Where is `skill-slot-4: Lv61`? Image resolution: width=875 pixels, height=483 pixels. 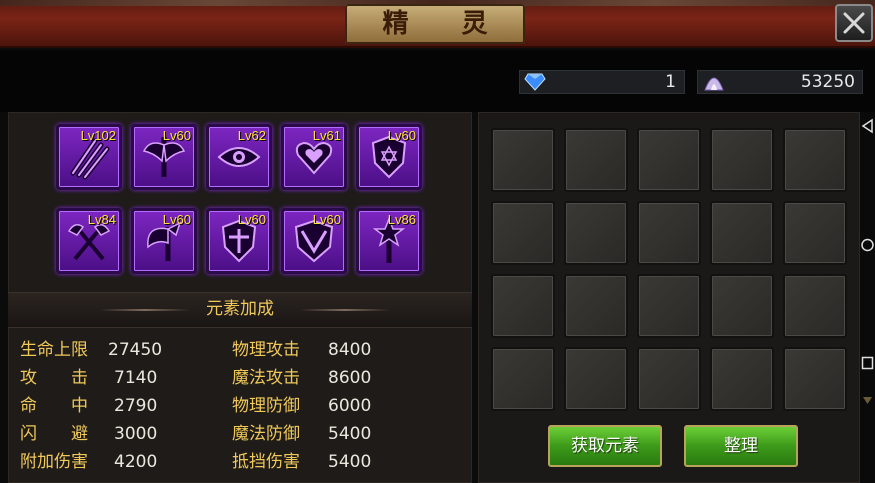
skill-slot-4: Lv61 is located at coordinates (314, 157).